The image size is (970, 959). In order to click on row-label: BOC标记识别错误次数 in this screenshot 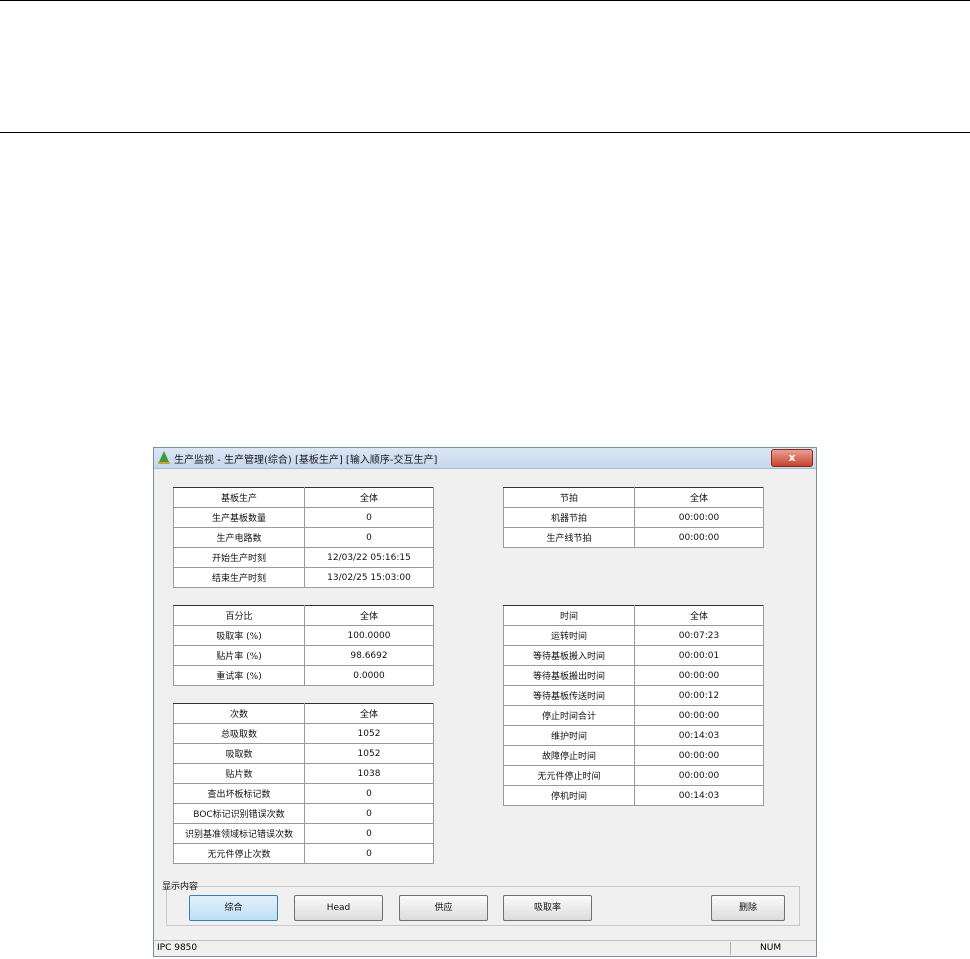, I will do `click(239, 813)`.